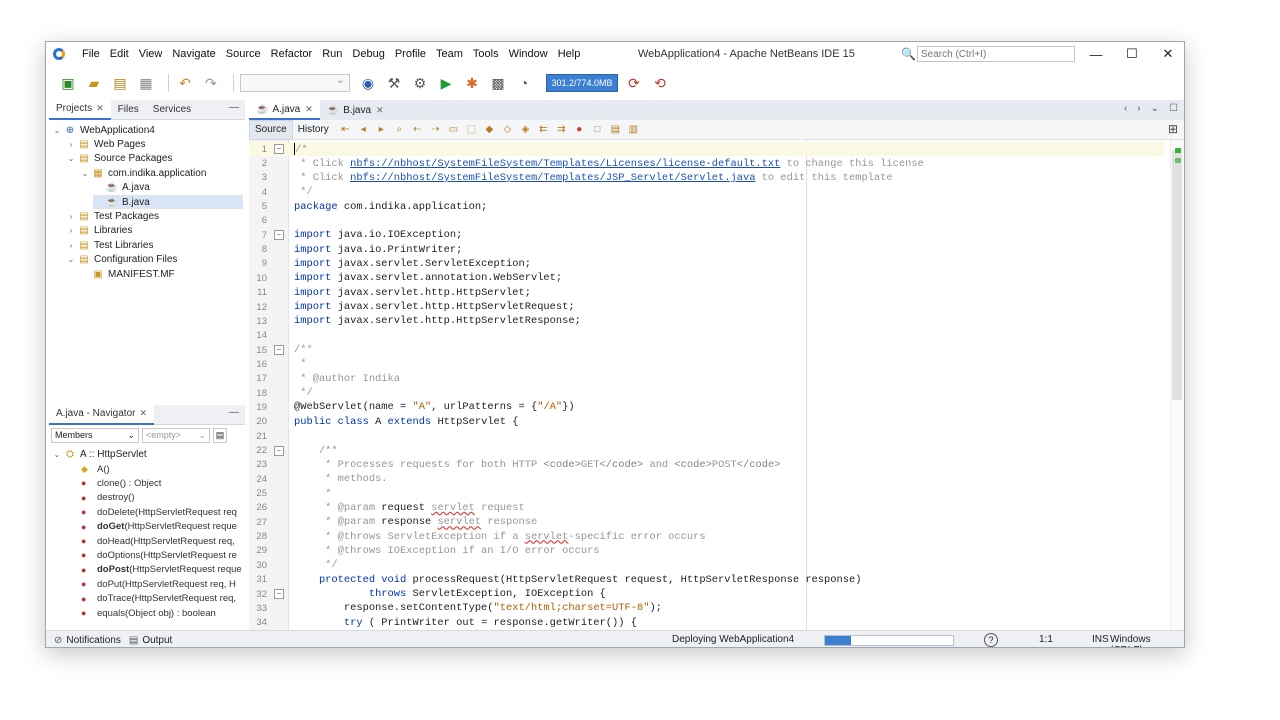 The image size is (1280, 720). Describe the element at coordinates (1132, 54) in the screenshot. I see `maximize-button: ☐` at that location.